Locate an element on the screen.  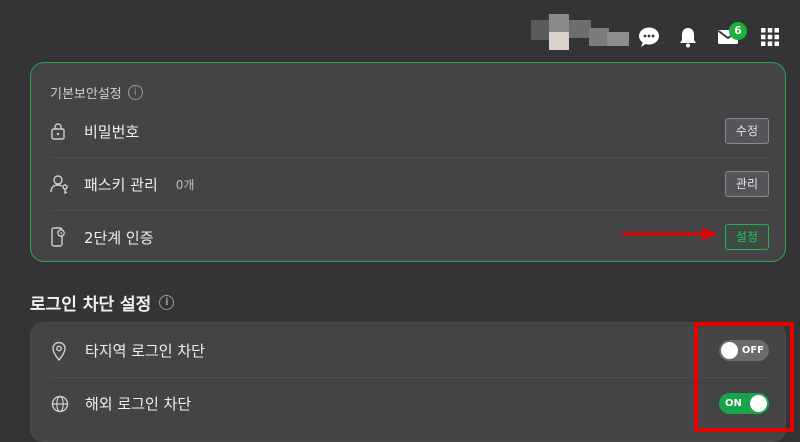
location-pin-icon is located at coordinates (65, 351).